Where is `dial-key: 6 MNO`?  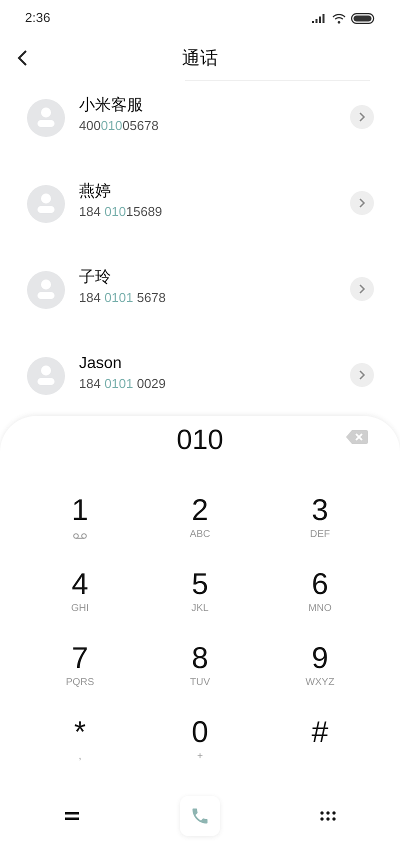 dial-key: 6 MNO is located at coordinates (320, 605).